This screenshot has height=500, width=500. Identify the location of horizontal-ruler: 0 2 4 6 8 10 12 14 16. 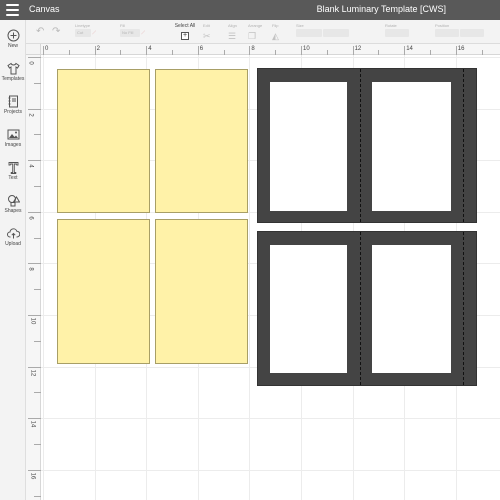
(270, 49).